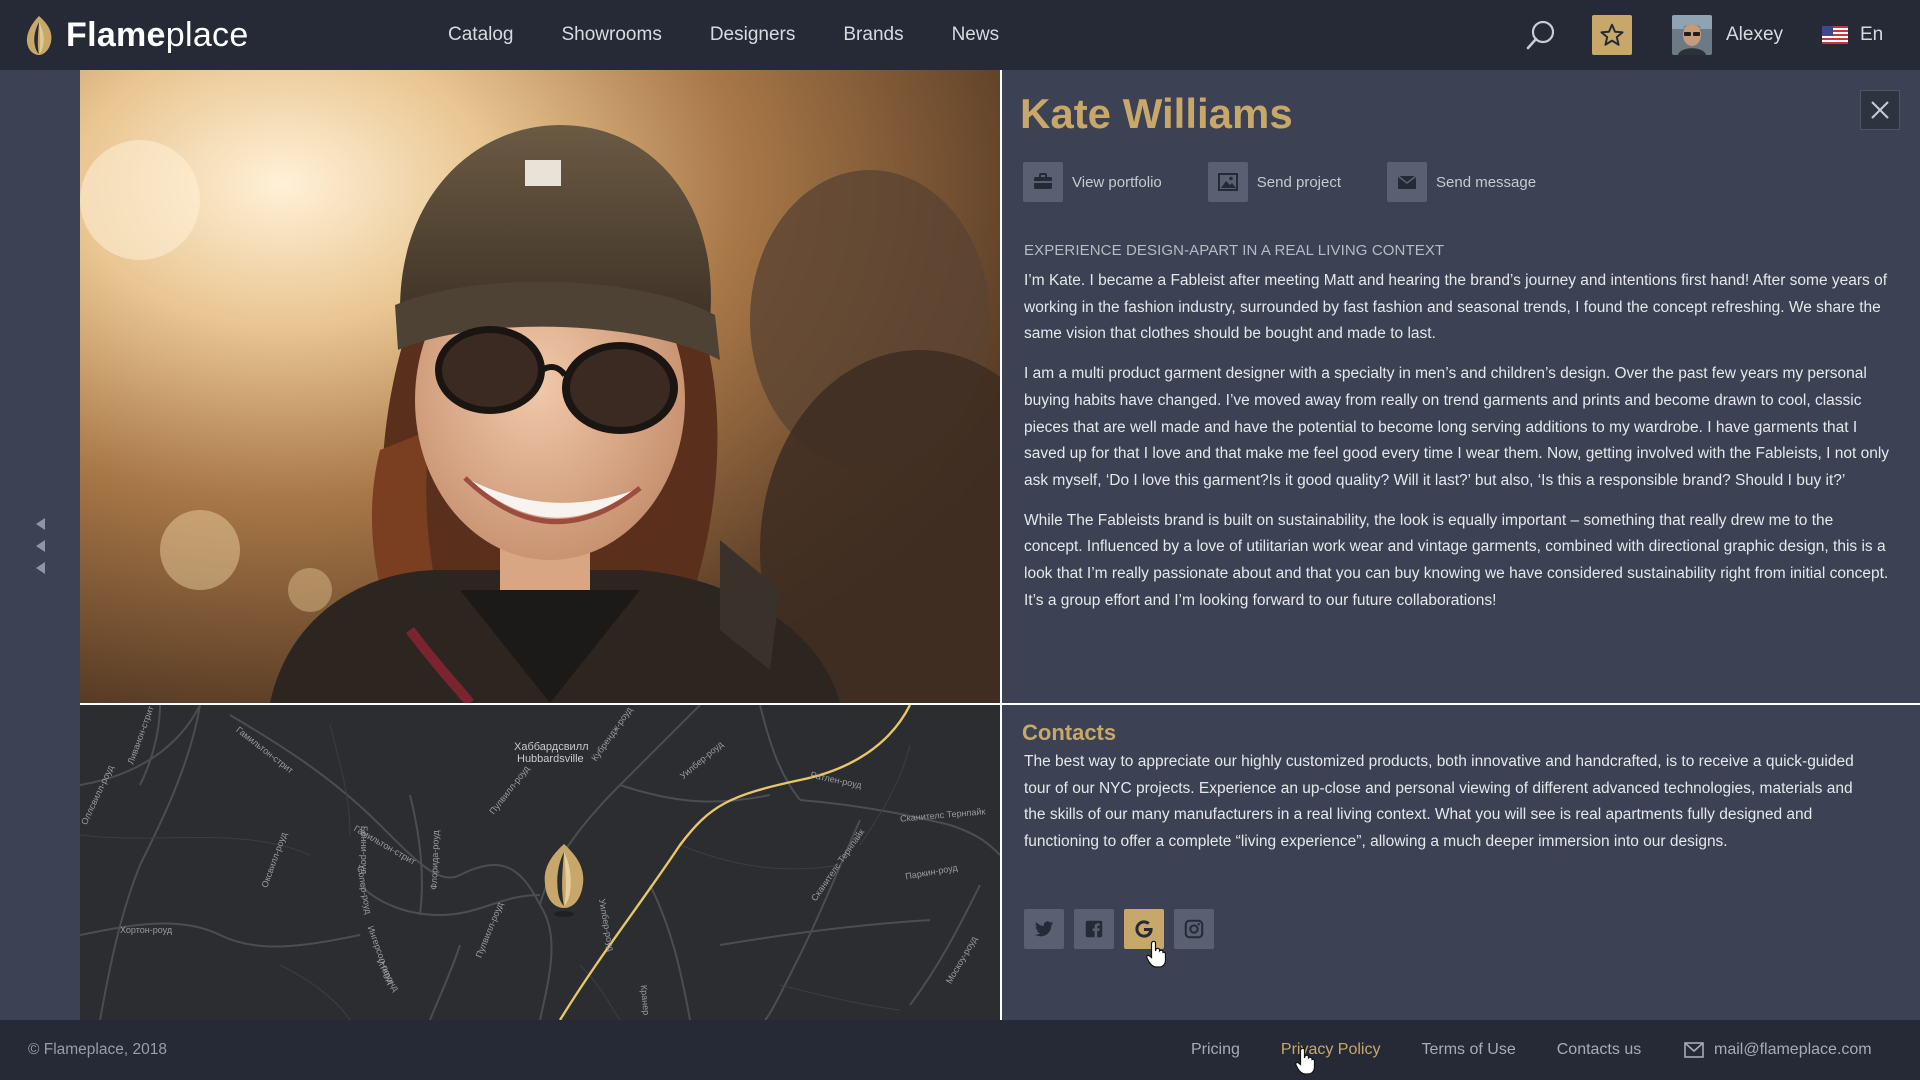 Image resolution: width=1920 pixels, height=1080 pixels. I want to click on user-menu: Alexey, so click(1727, 35).